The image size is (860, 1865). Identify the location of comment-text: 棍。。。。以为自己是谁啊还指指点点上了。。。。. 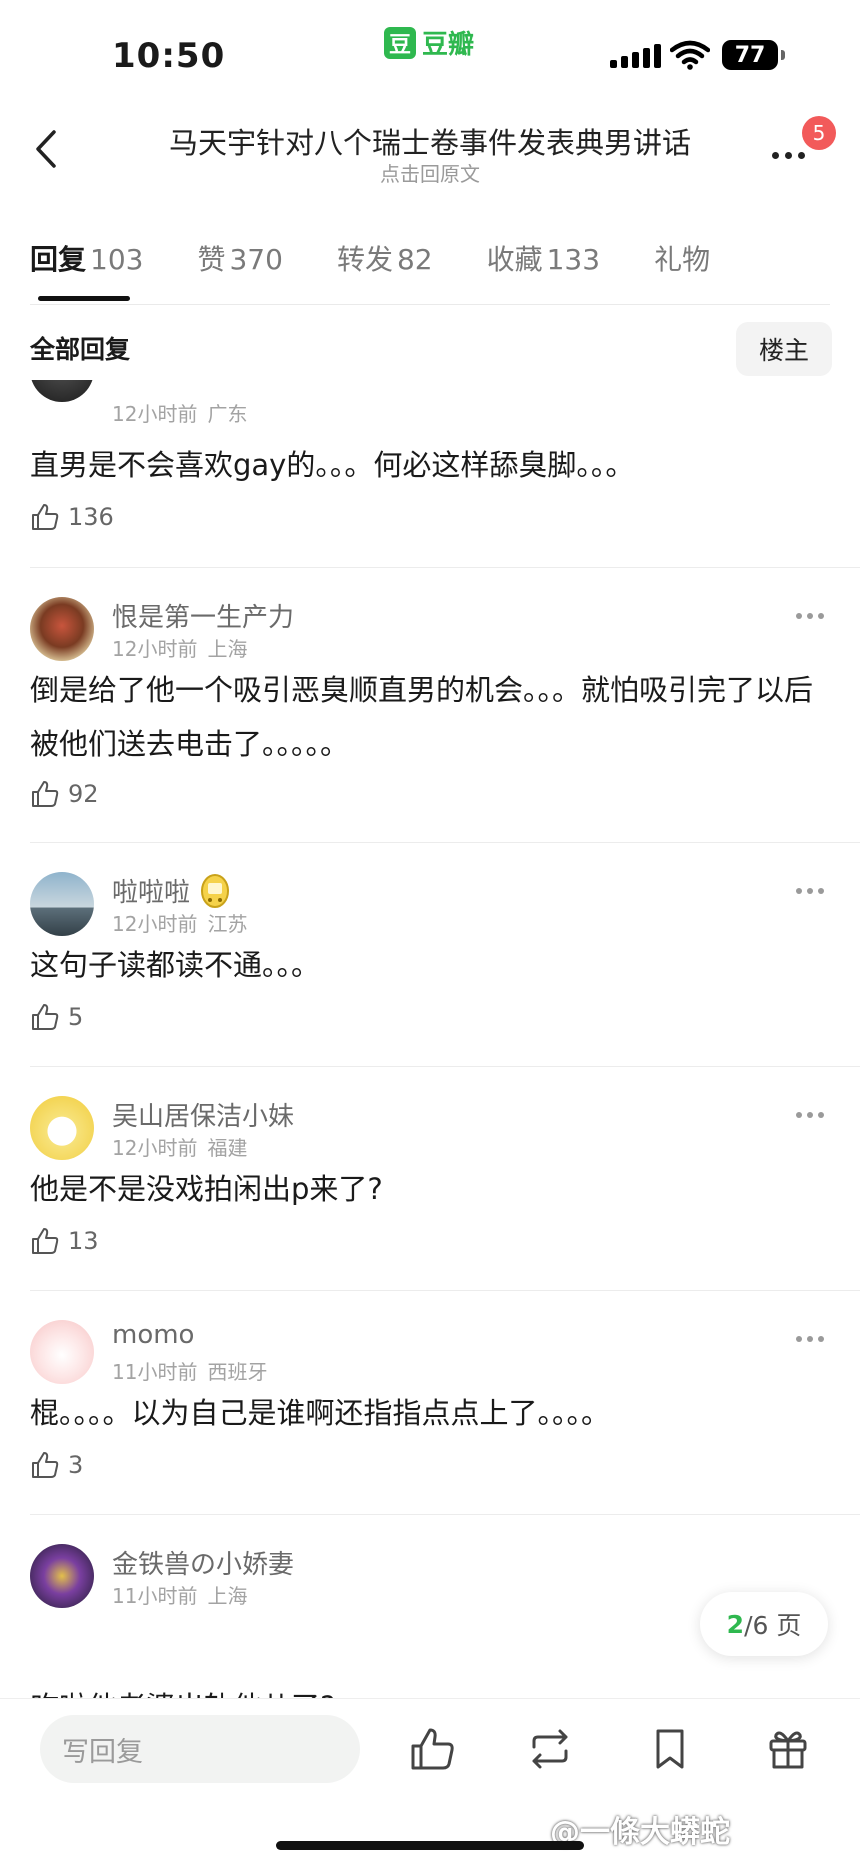
(320, 1413).